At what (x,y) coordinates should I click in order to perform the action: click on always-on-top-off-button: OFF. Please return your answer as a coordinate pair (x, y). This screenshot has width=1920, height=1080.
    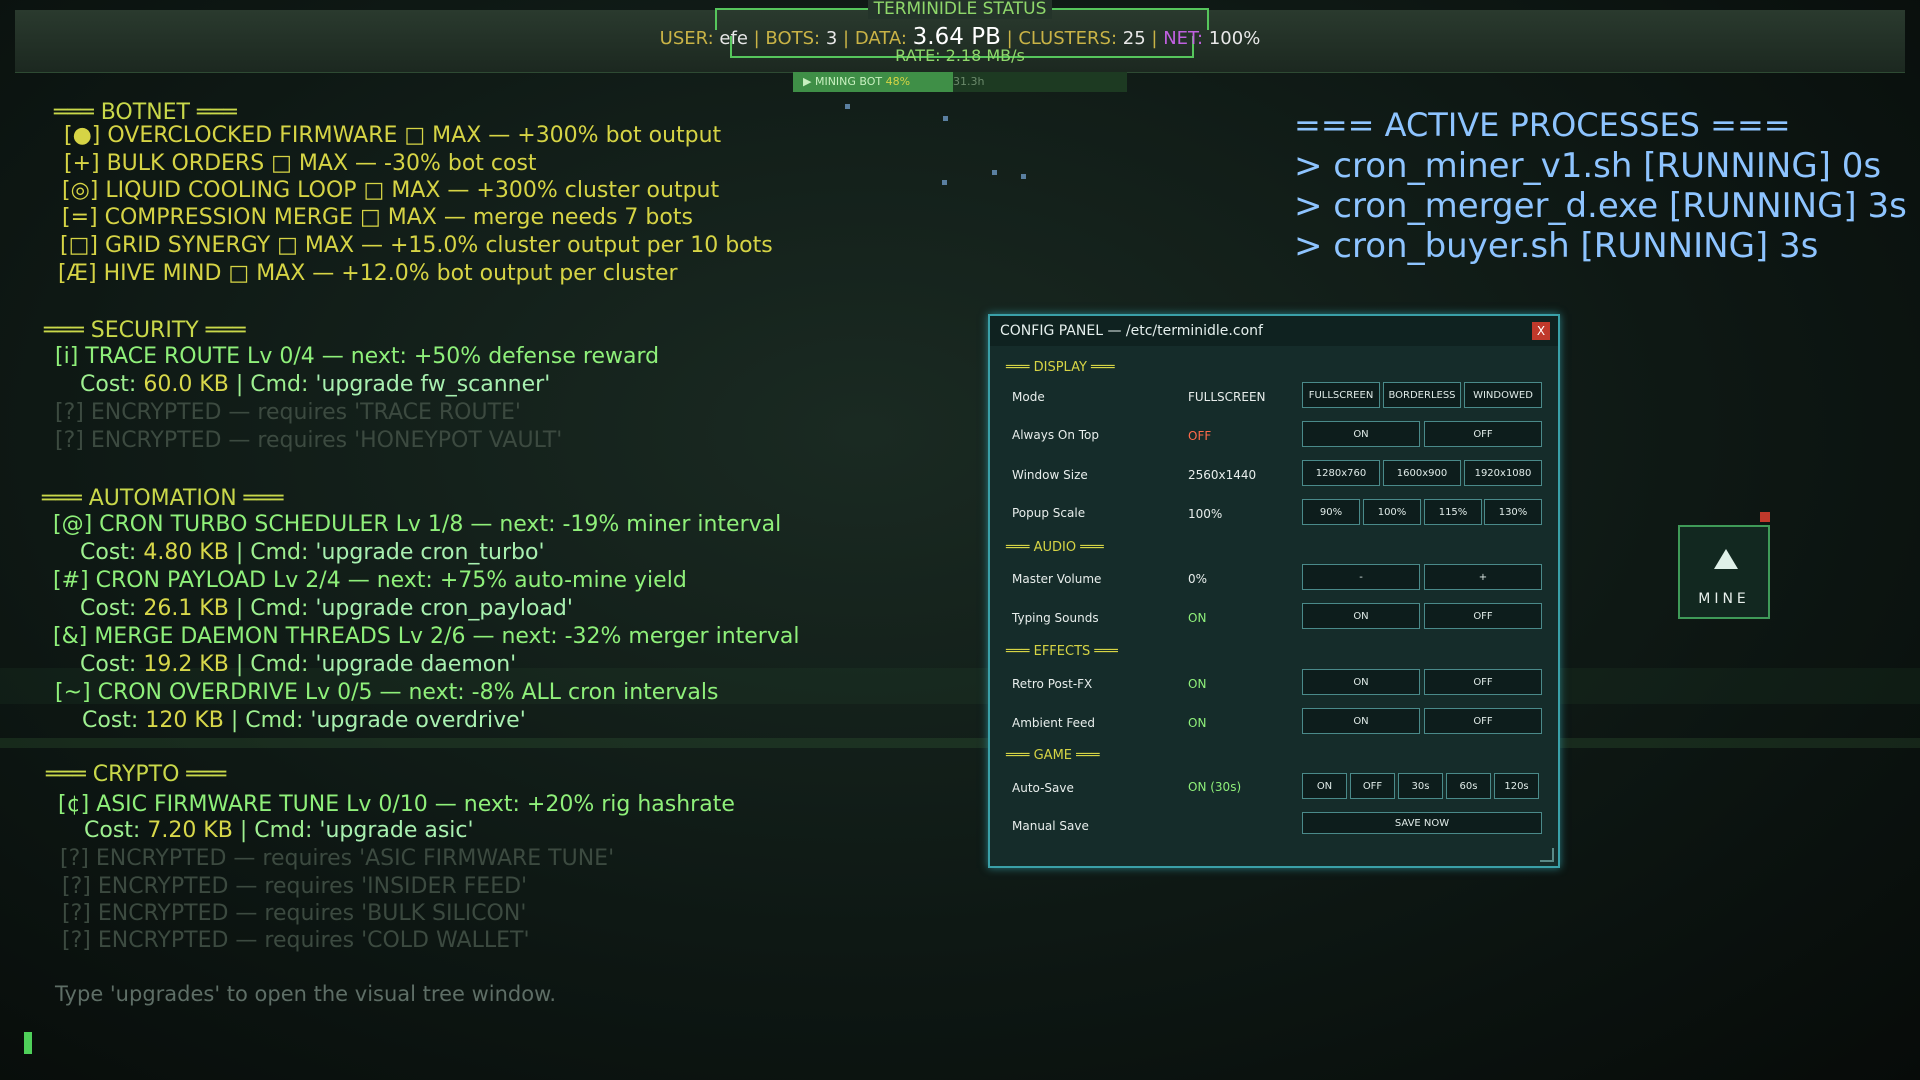
    Looking at the image, I should click on (1483, 434).